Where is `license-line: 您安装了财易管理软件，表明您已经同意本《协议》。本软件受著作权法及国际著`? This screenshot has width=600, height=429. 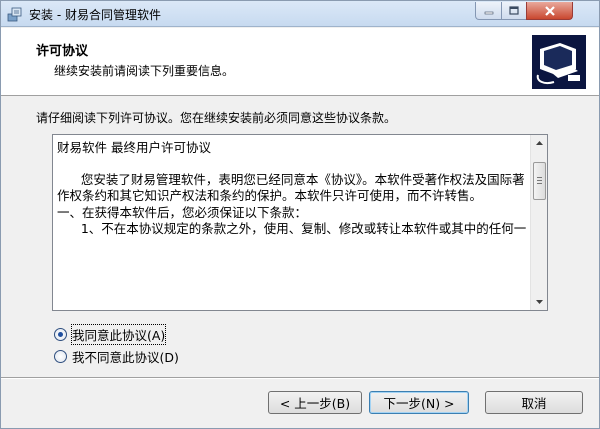
license-line: 您安装了财易管理软件，表明您已经同意本《协议》。本软件受著作权法及国际著 is located at coordinates (291, 180).